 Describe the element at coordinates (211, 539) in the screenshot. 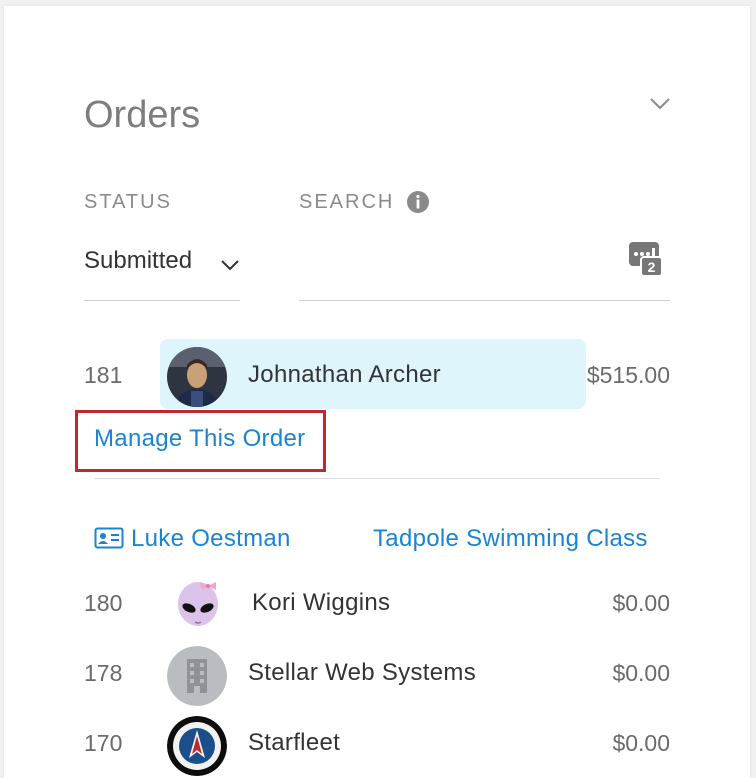

I see `contact-link: Luke Oestman` at that location.